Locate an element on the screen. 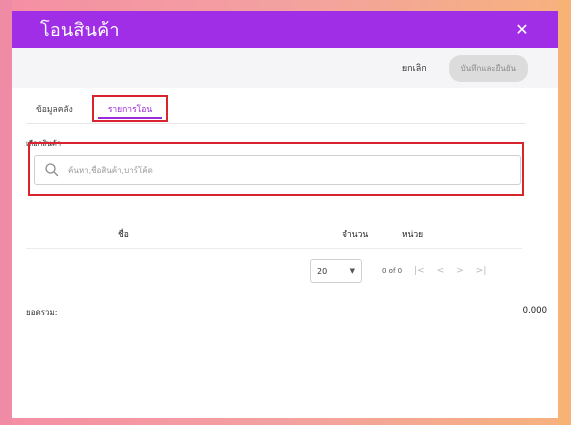 Image resolution: width=571 pixels, height=425 pixels. total-value: 0.000 is located at coordinates (534, 311).